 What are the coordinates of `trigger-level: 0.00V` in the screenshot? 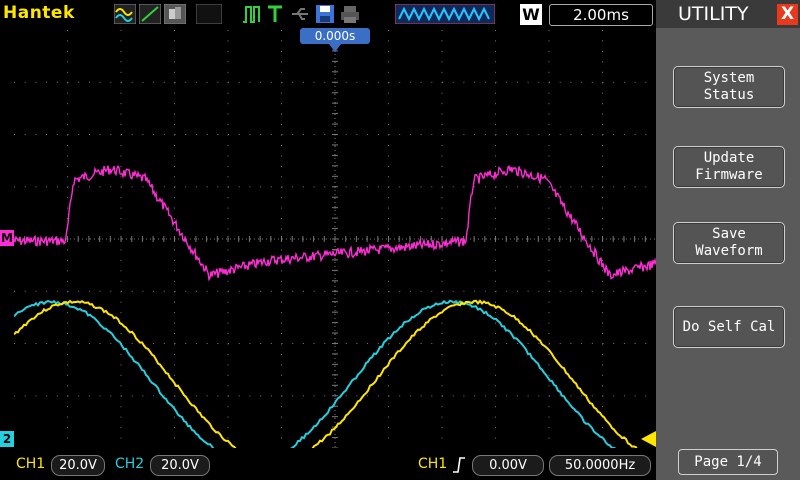 It's located at (508, 465).